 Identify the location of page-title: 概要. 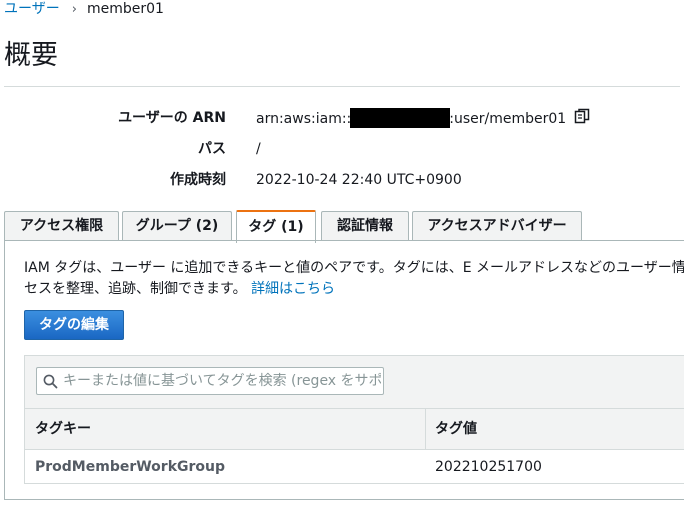
(31, 55).